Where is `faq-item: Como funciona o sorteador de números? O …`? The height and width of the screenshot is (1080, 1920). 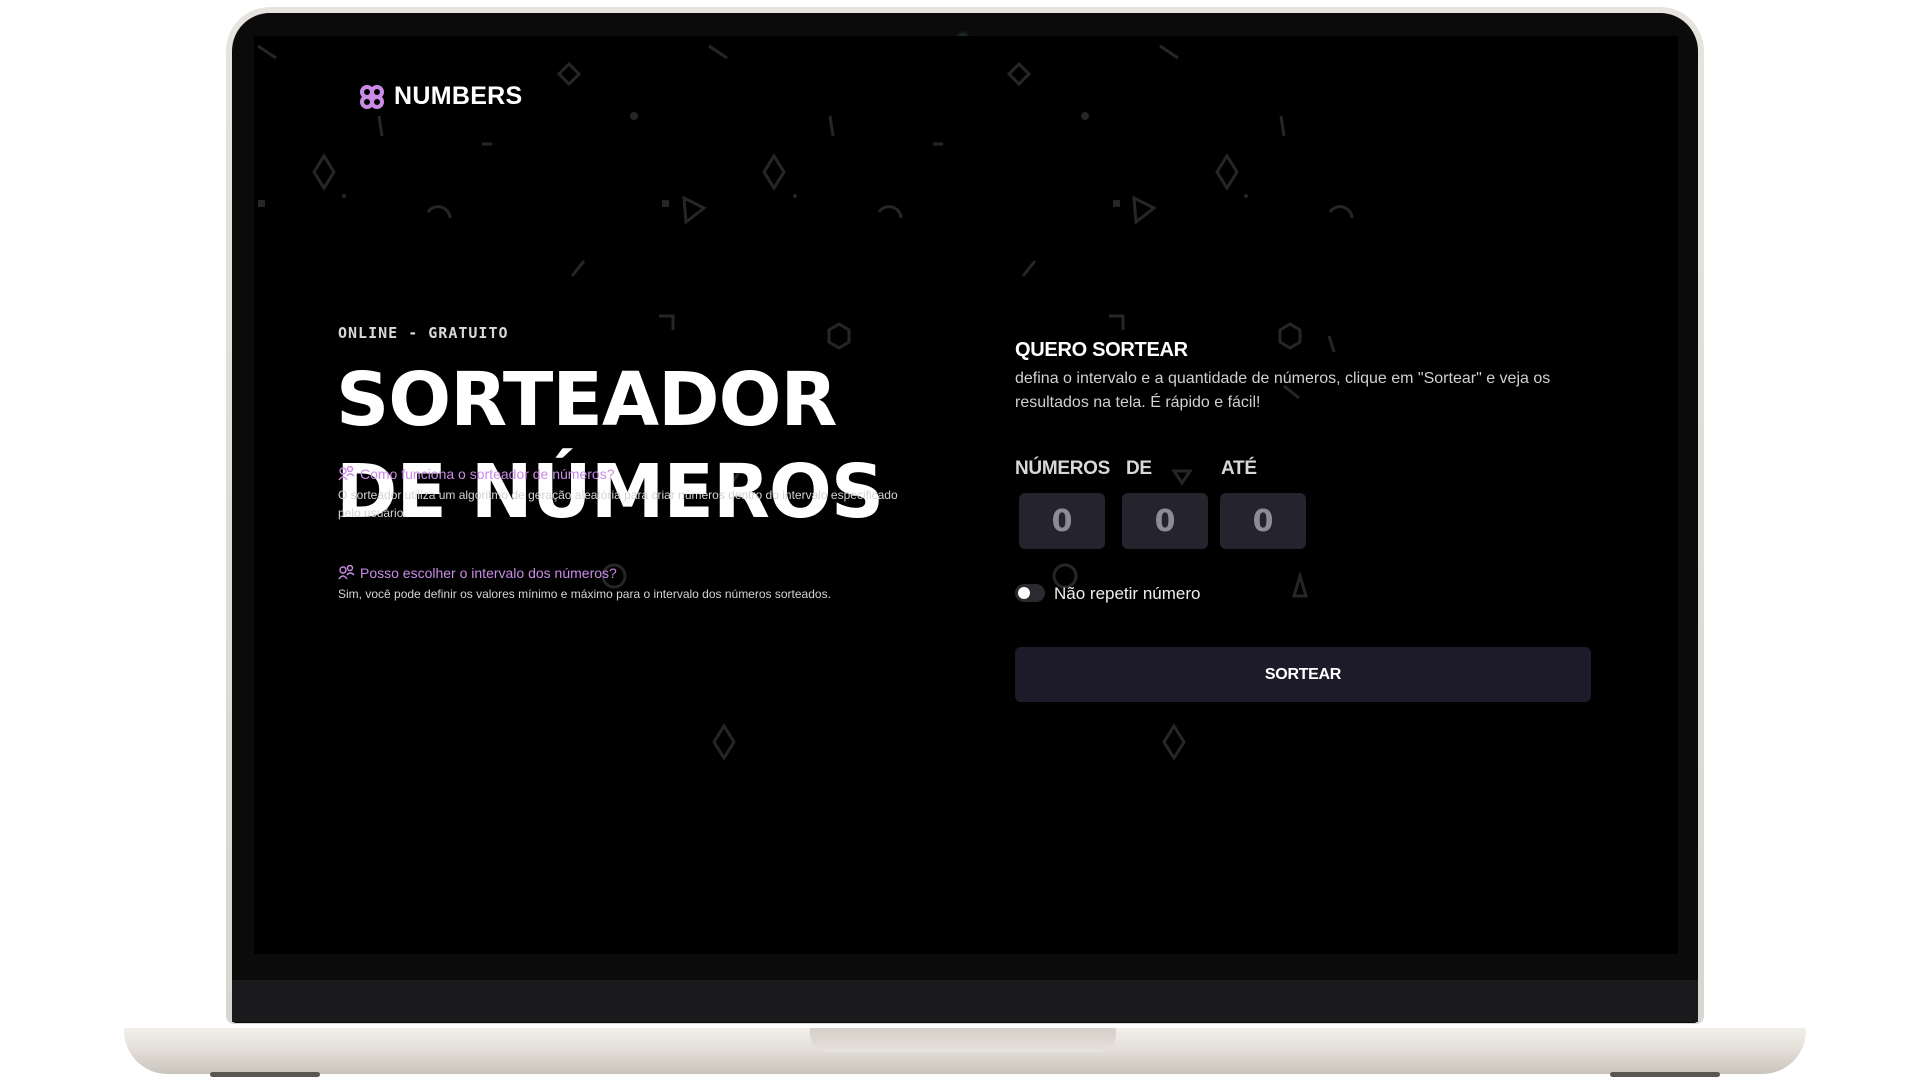 faq-item: Como funciona o sorteador de números? O … is located at coordinates (628, 494).